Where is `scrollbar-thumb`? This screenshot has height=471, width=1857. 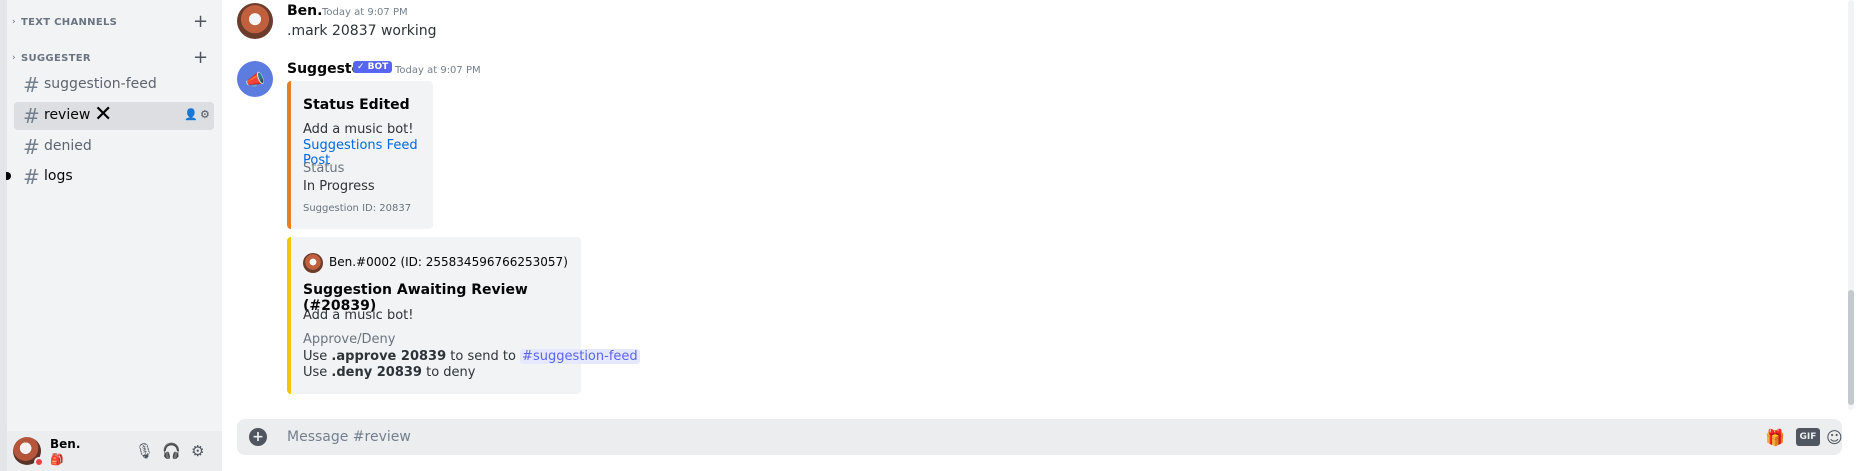 scrollbar-thumb is located at coordinates (1851, 347).